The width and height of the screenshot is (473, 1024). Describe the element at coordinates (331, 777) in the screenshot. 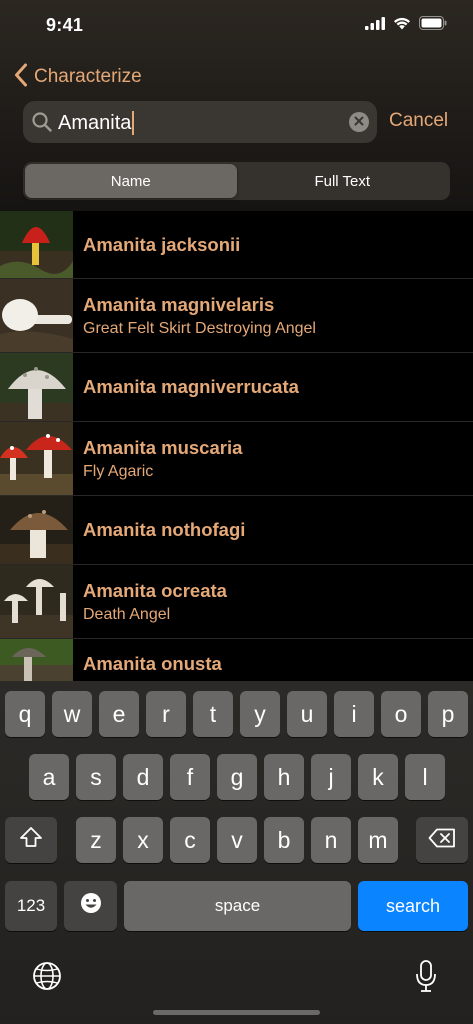

I see `key-j: j` at that location.